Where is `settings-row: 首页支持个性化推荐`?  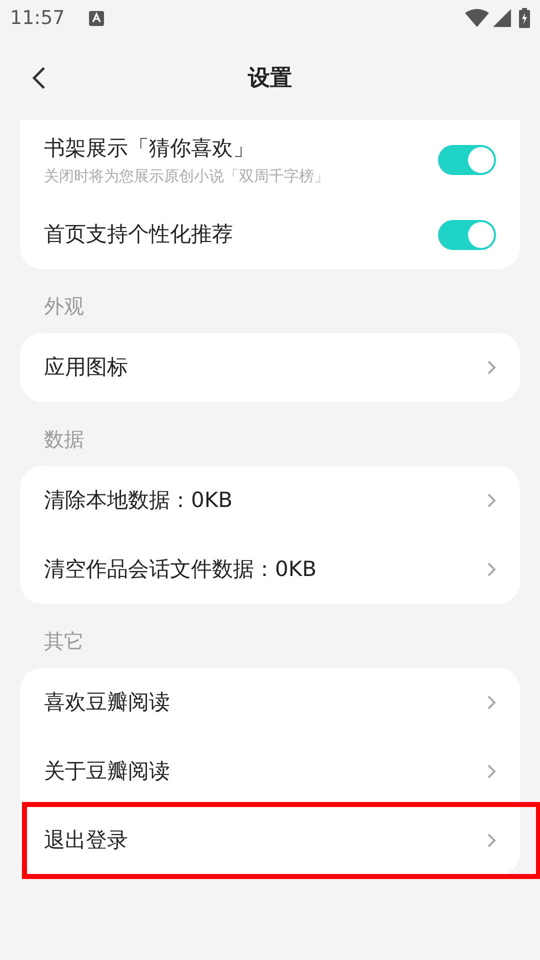 settings-row: 首页支持个性化推荐 is located at coordinates (270, 234).